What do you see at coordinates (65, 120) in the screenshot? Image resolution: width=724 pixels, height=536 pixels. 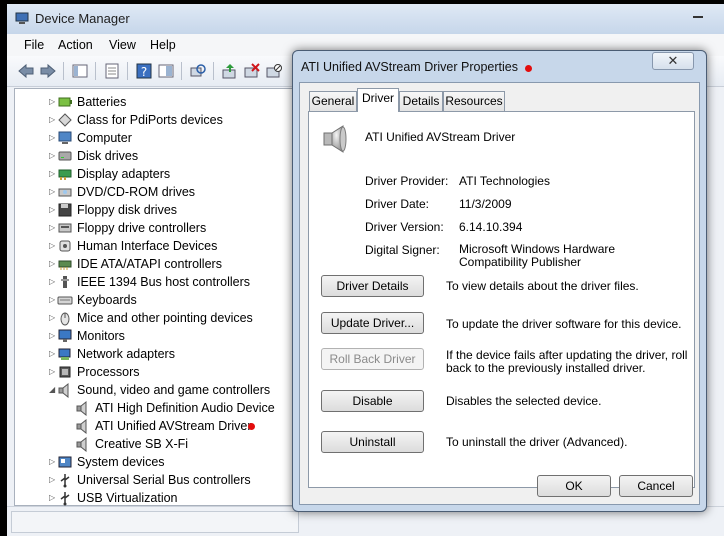 I see `diamond-device-icon` at bounding box center [65, 120].